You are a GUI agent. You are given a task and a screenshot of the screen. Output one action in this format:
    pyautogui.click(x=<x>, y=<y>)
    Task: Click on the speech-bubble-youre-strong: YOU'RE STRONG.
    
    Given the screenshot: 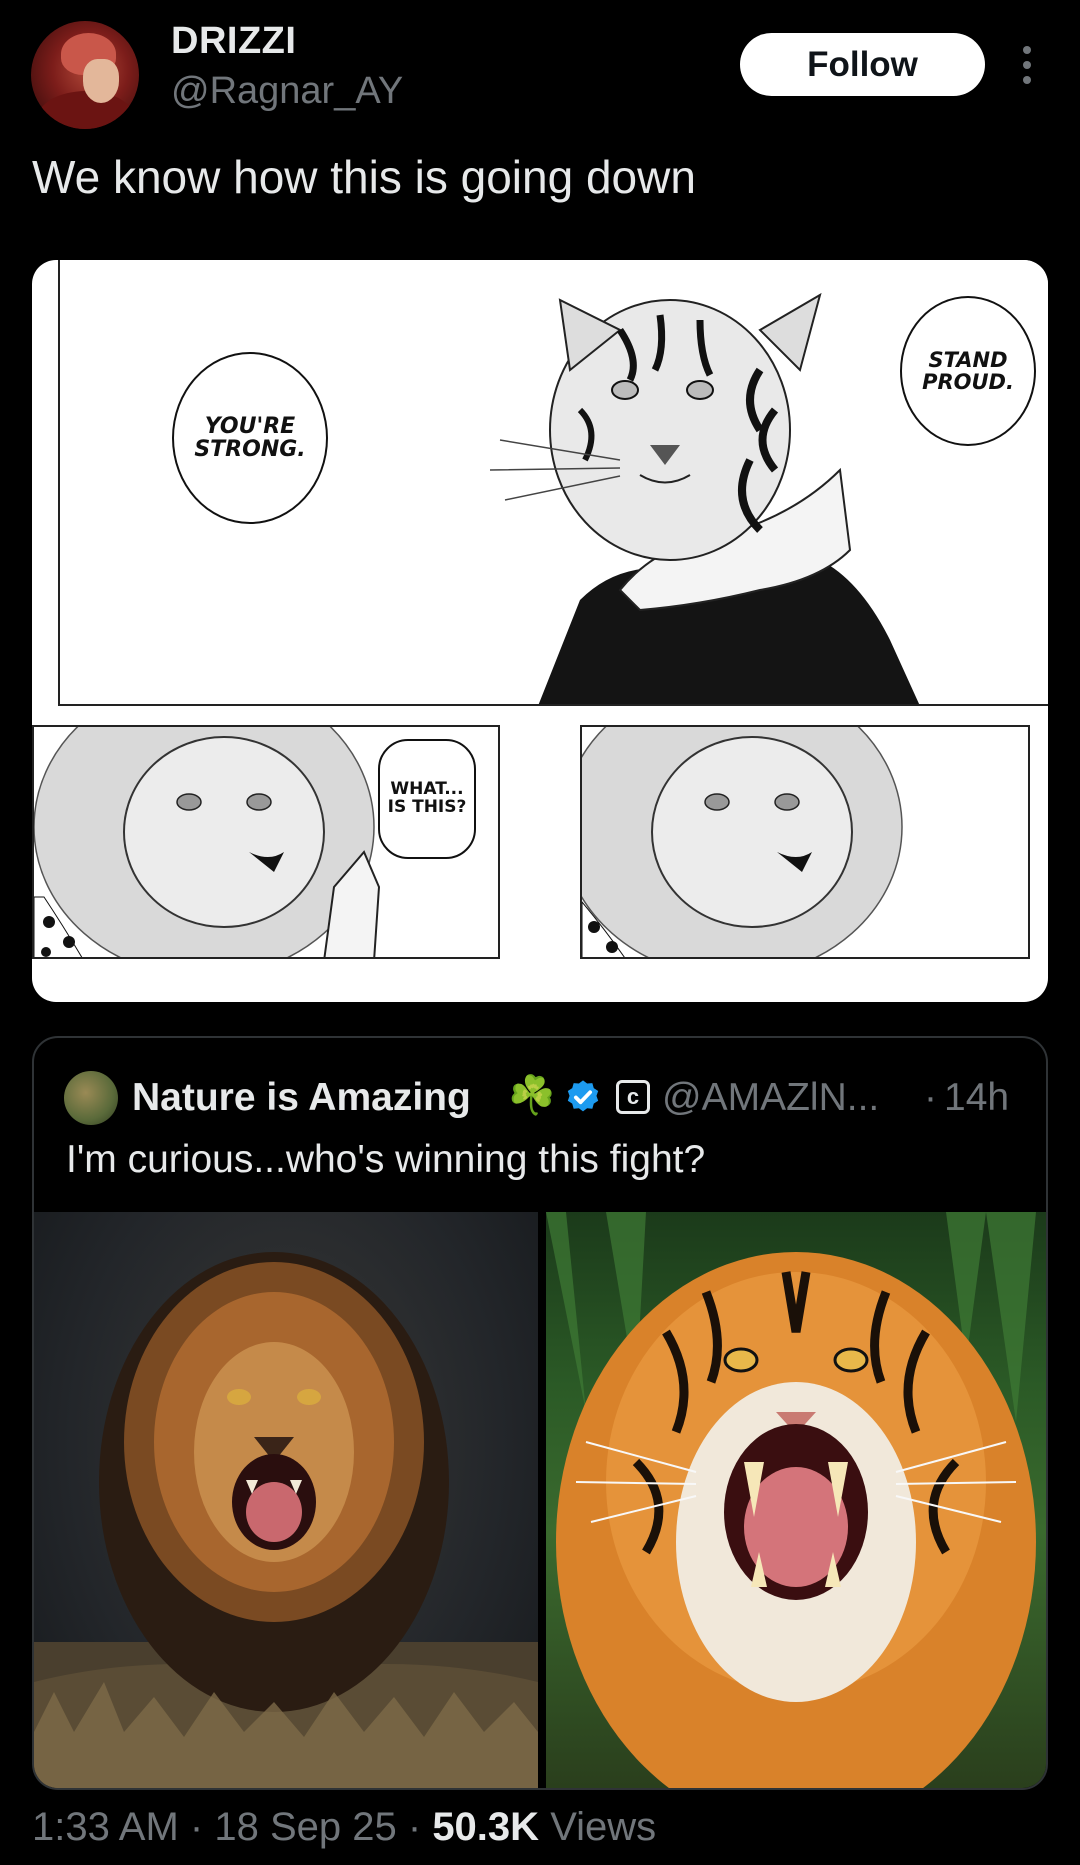 What is the action you would take?
    pyautogui.click(x=250, y=438)
    